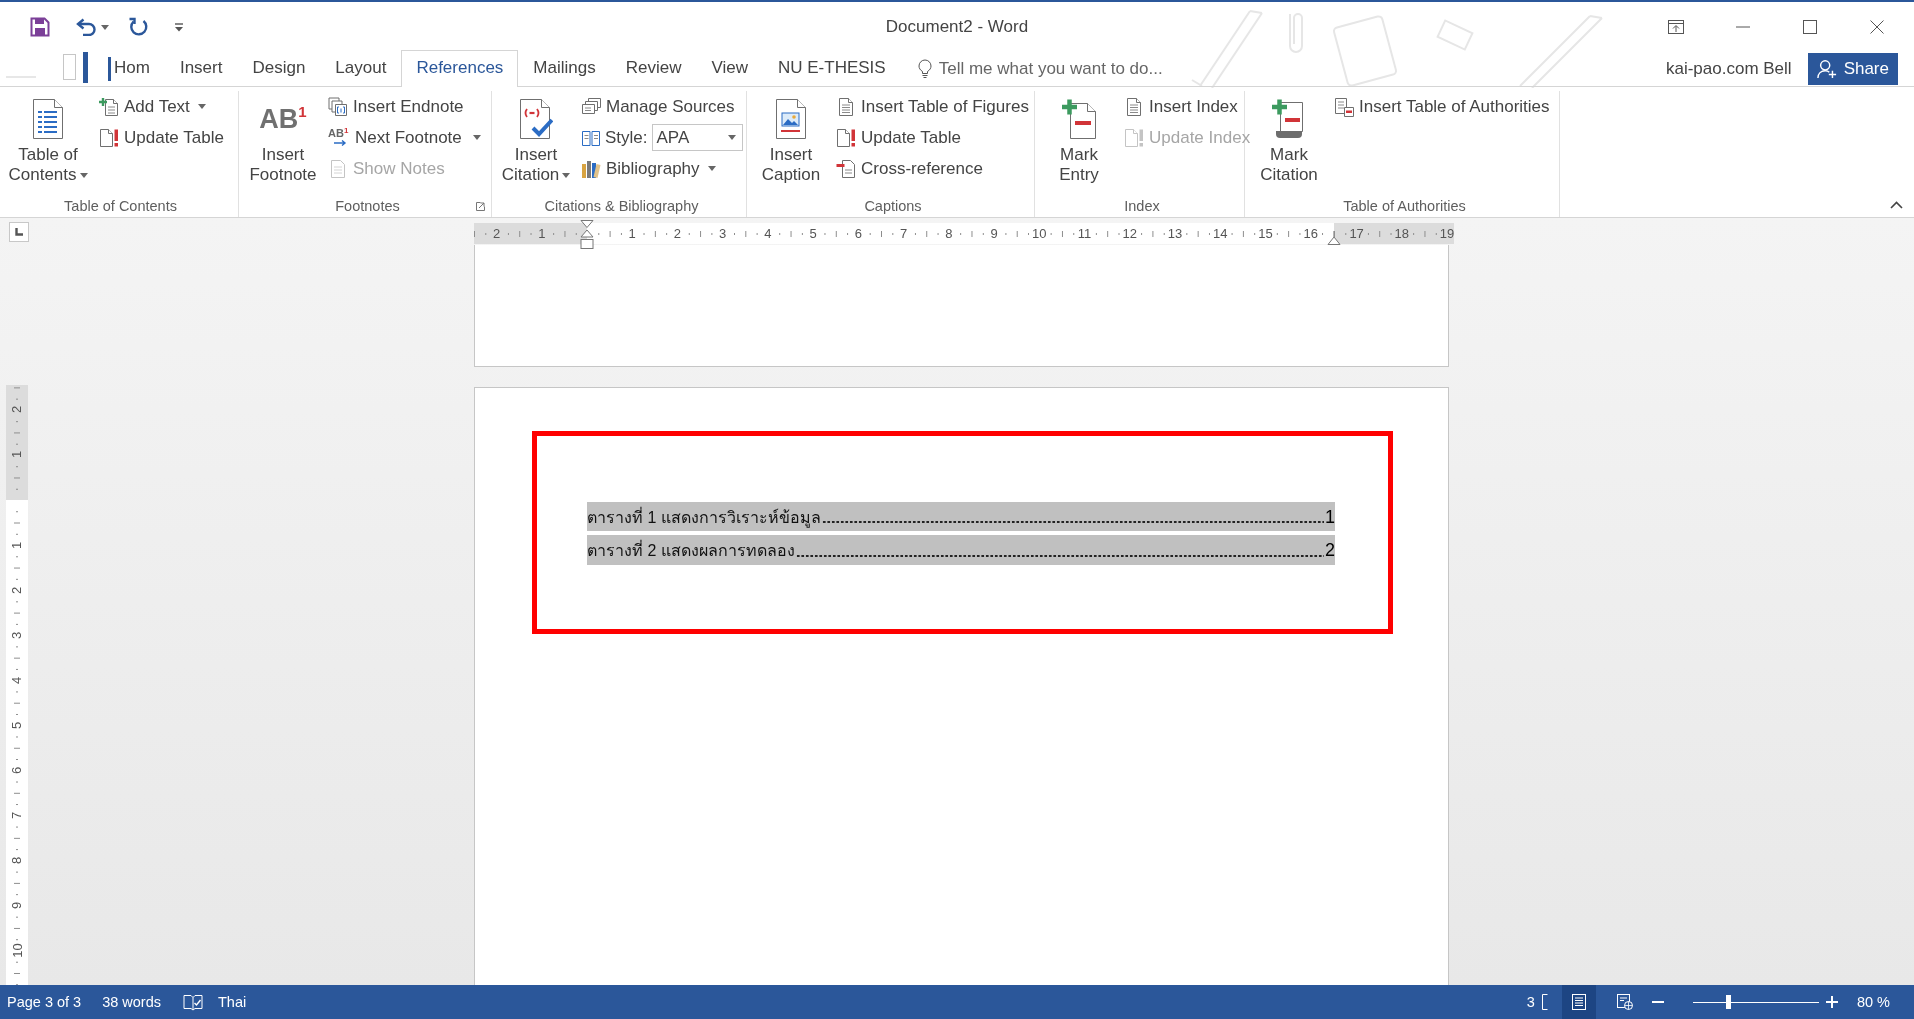 This screenshot has width=1914, height=1019. What do you see at coordinates (723, 233) in the screenshot?
I see `ruler-number: 3` at bounding box center [723, 233].